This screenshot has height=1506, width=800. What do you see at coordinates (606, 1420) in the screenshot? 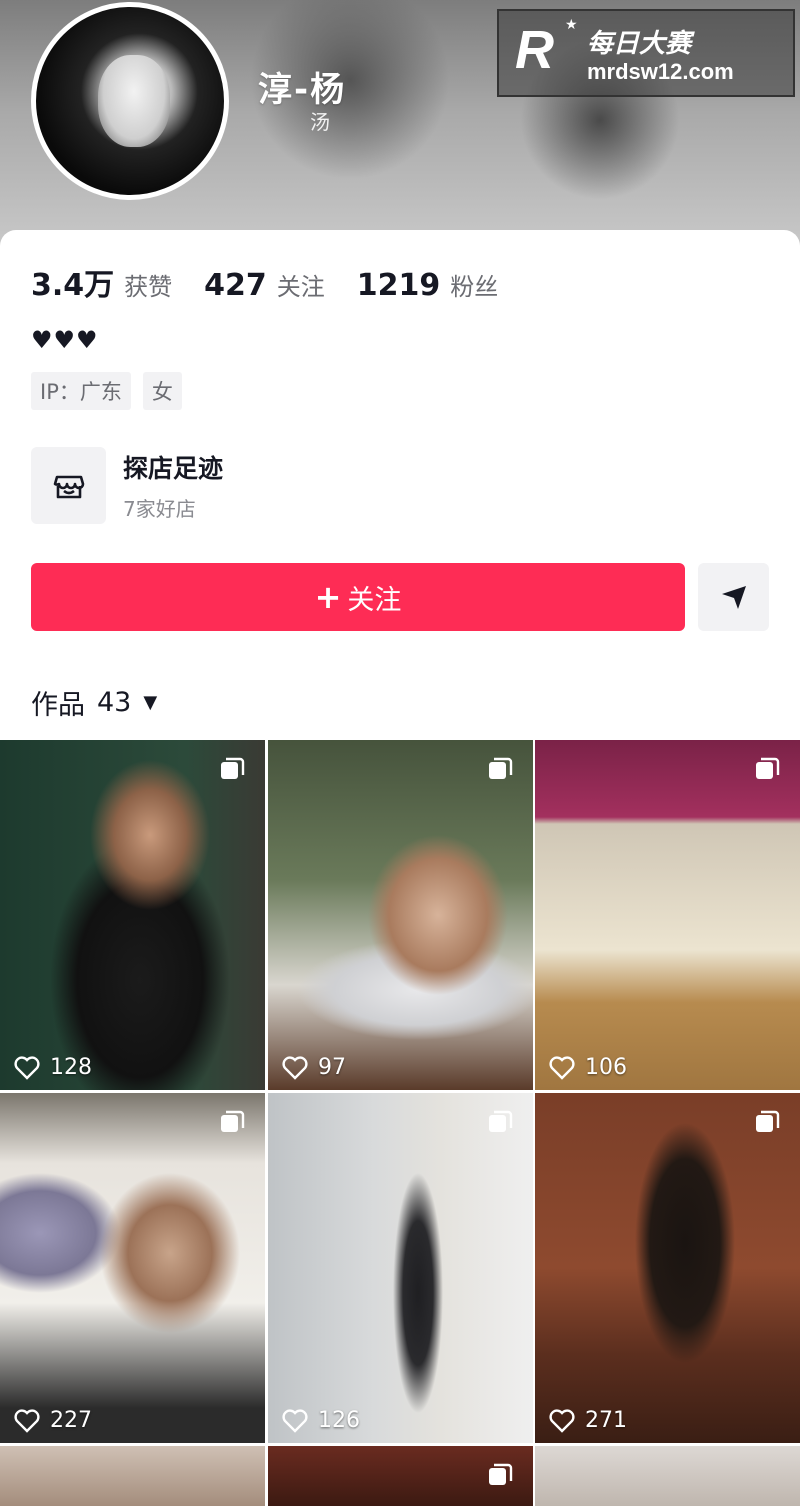
I see `post-likes-count: 271` at bounding box center [606, 1420].